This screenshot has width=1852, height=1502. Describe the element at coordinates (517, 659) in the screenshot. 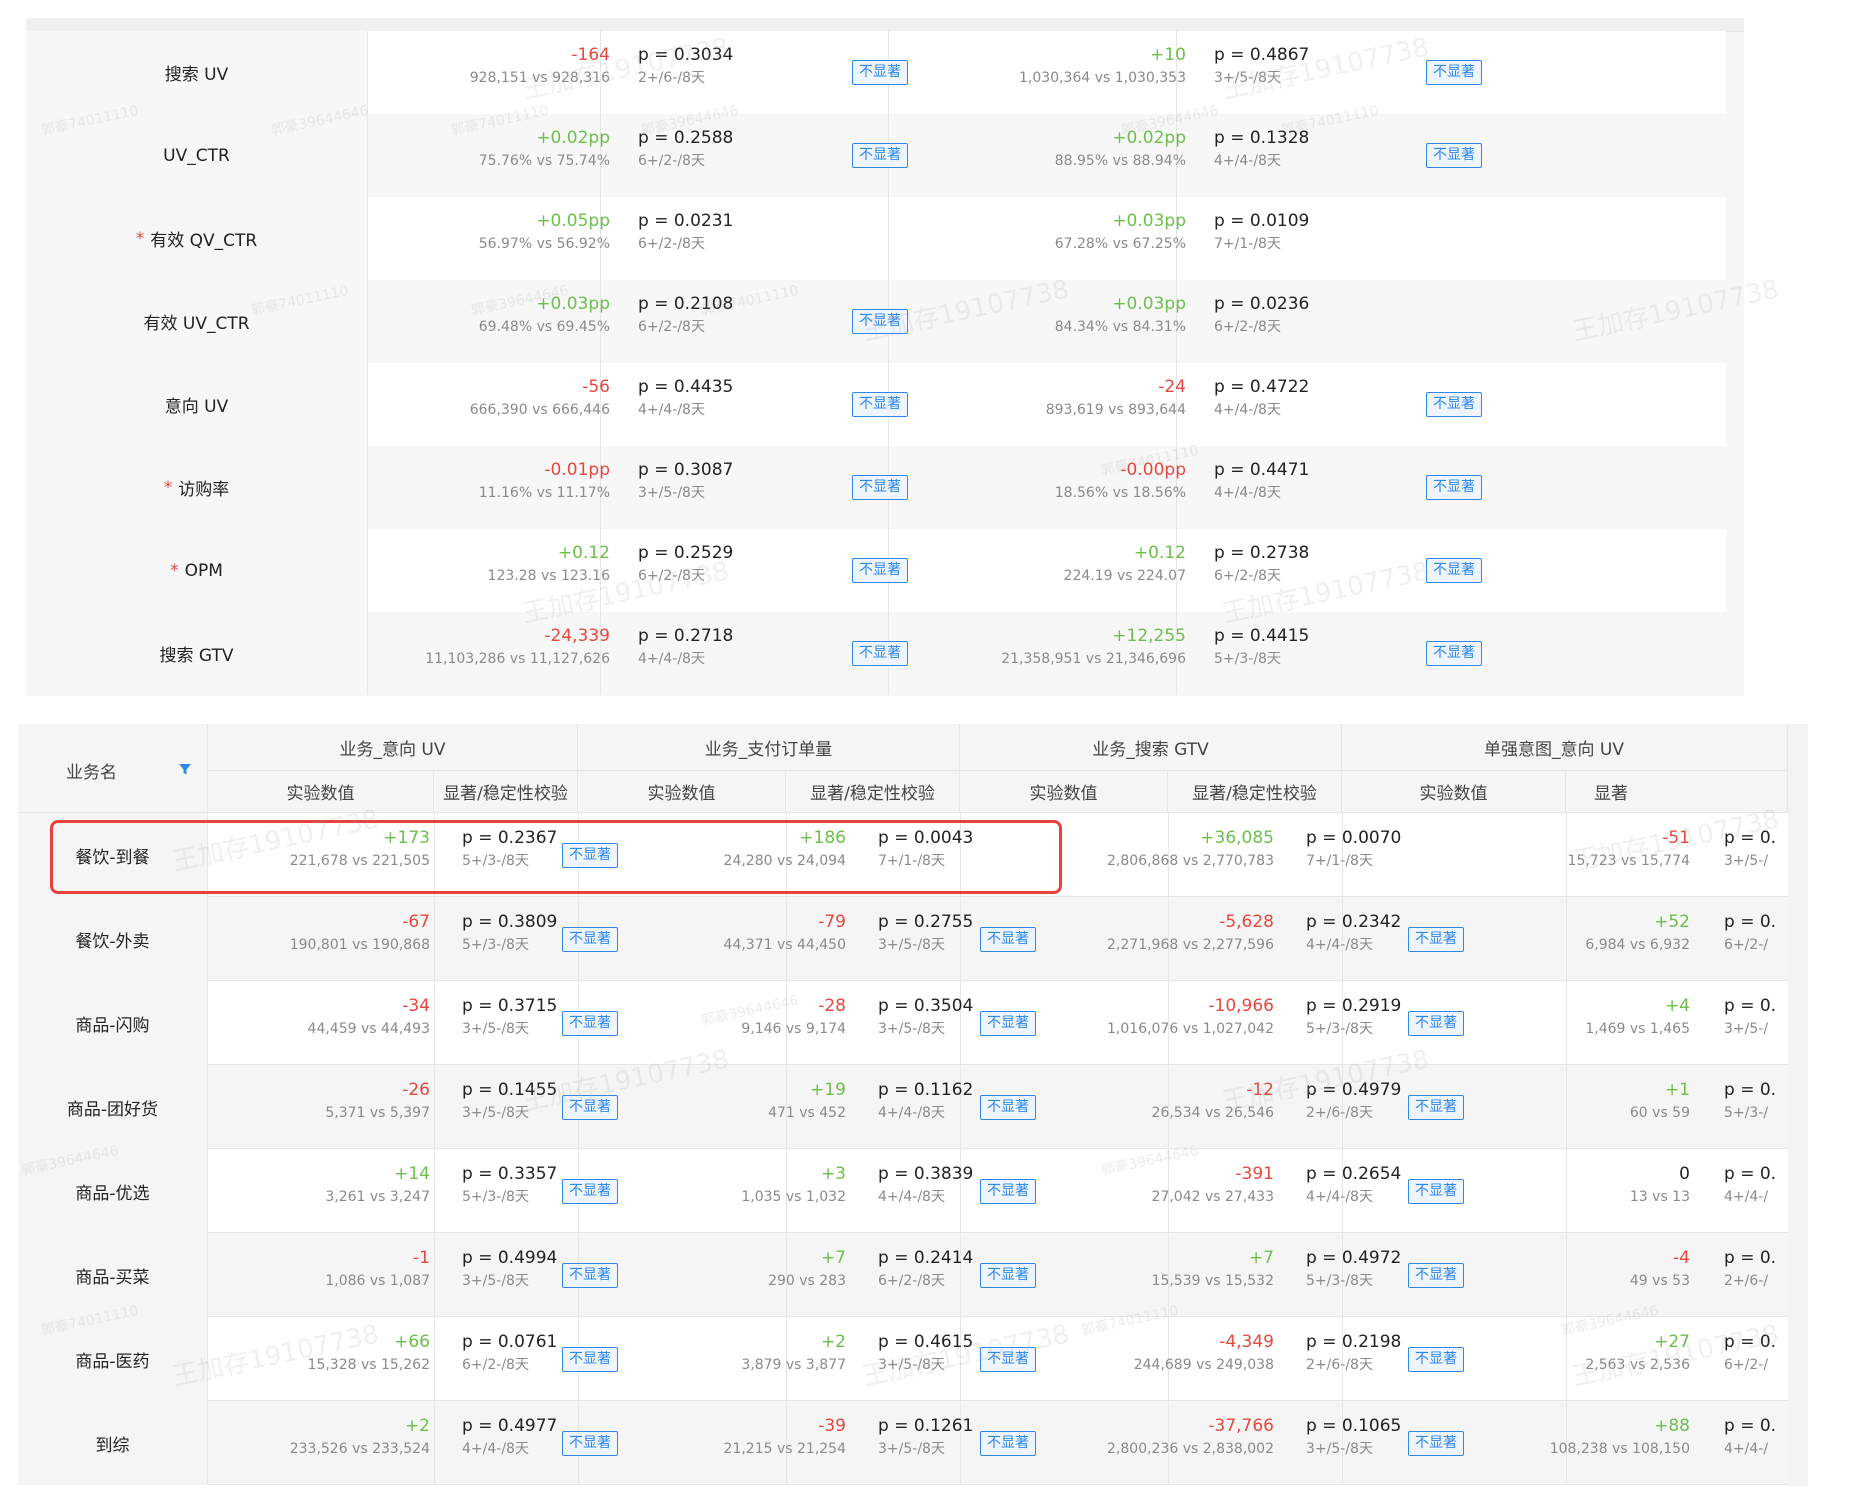

I see `comparison-value: 11,103,286 vs 11,127,626` at that location.